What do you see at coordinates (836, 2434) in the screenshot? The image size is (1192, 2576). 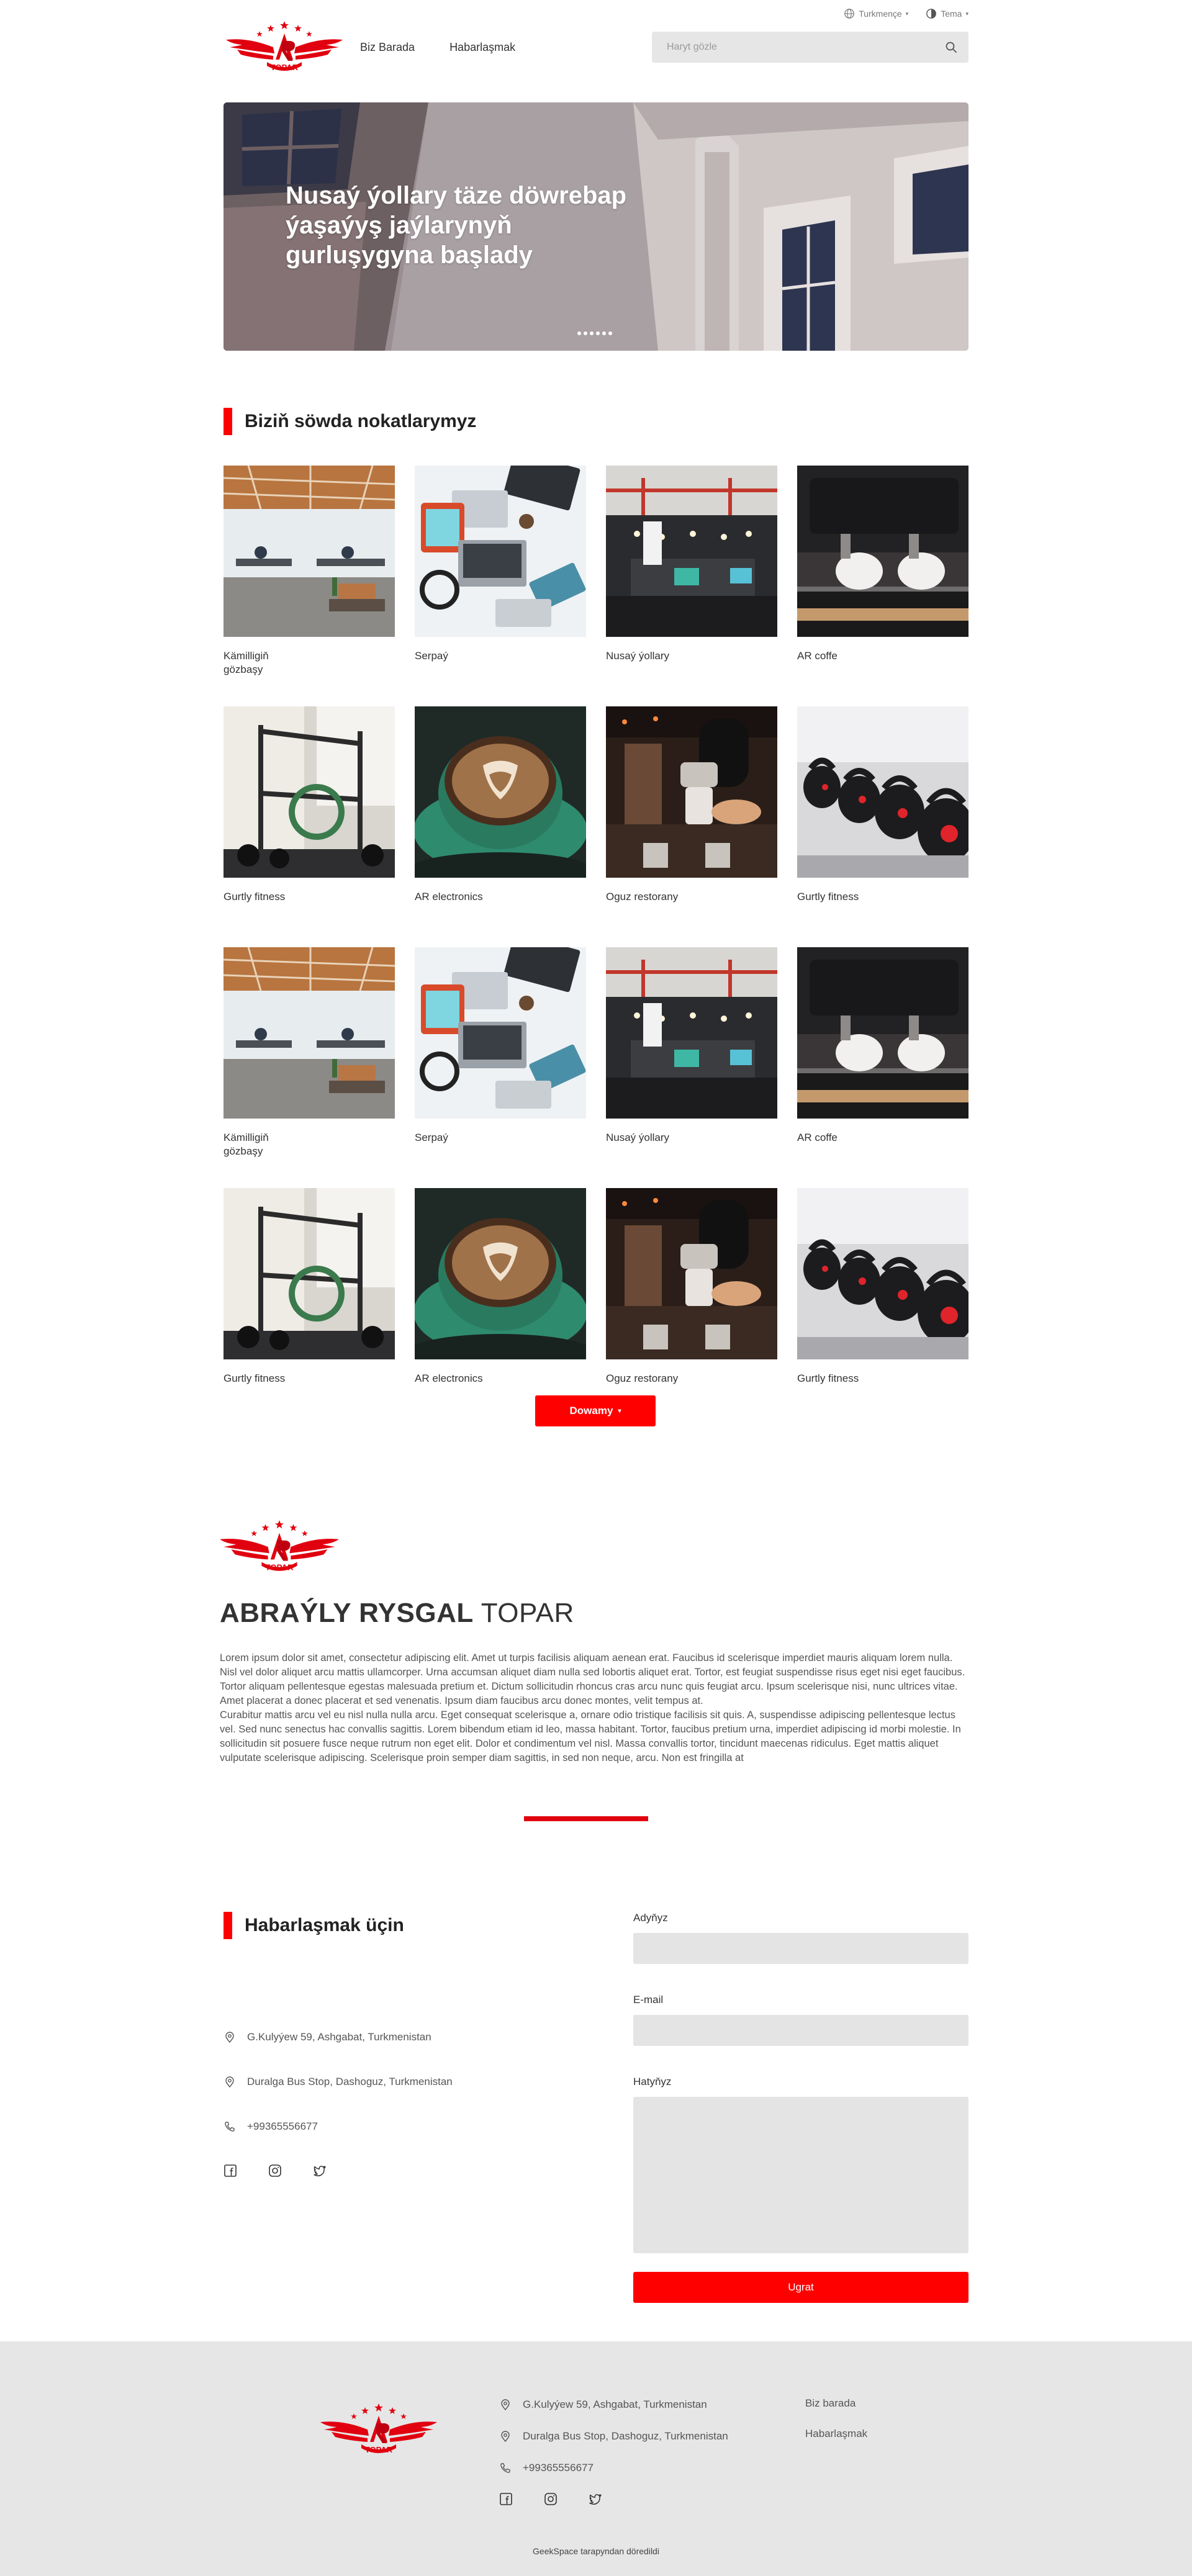 I see `footer-link-contact: Habarlaşmak` at bounding box center [836, 2434].